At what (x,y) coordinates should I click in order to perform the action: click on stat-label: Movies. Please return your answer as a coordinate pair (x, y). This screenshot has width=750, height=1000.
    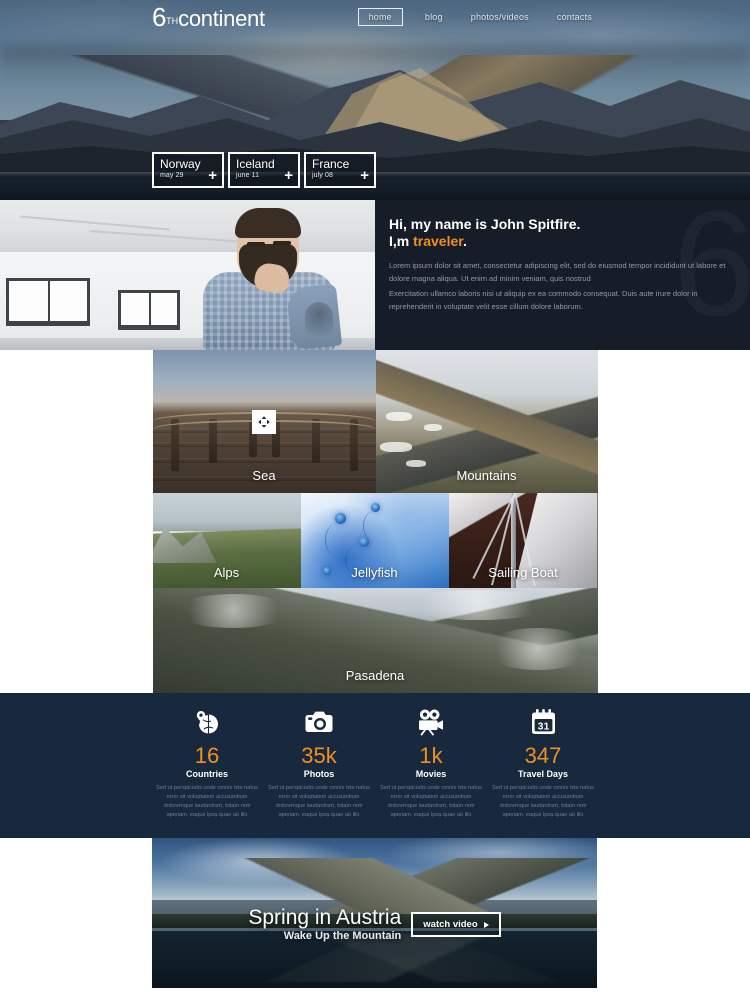
    Looking at the image, I should click on (431, 774).